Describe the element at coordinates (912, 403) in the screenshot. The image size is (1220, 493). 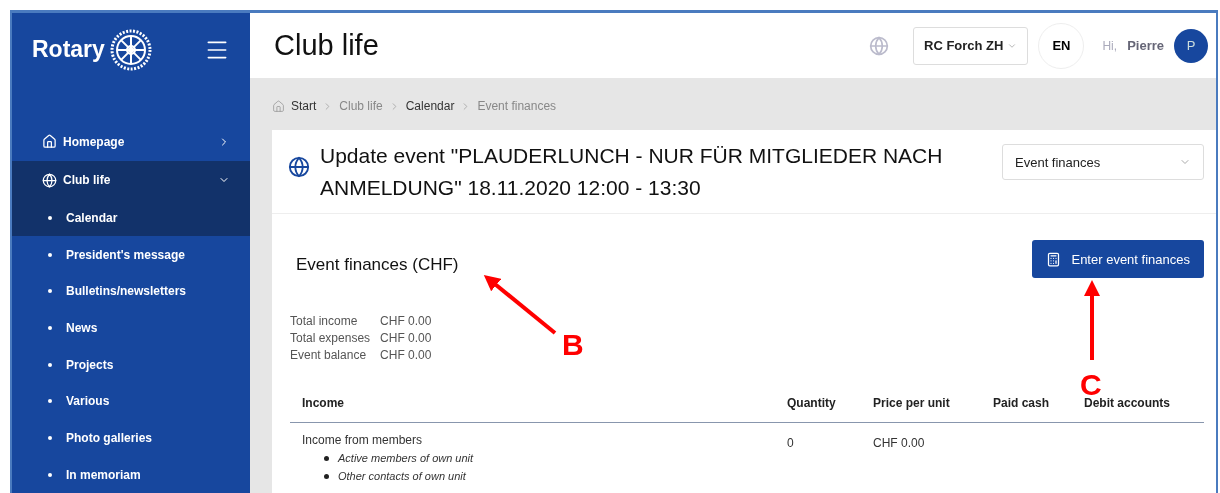
I see `column-header: Price per unit` at that location.